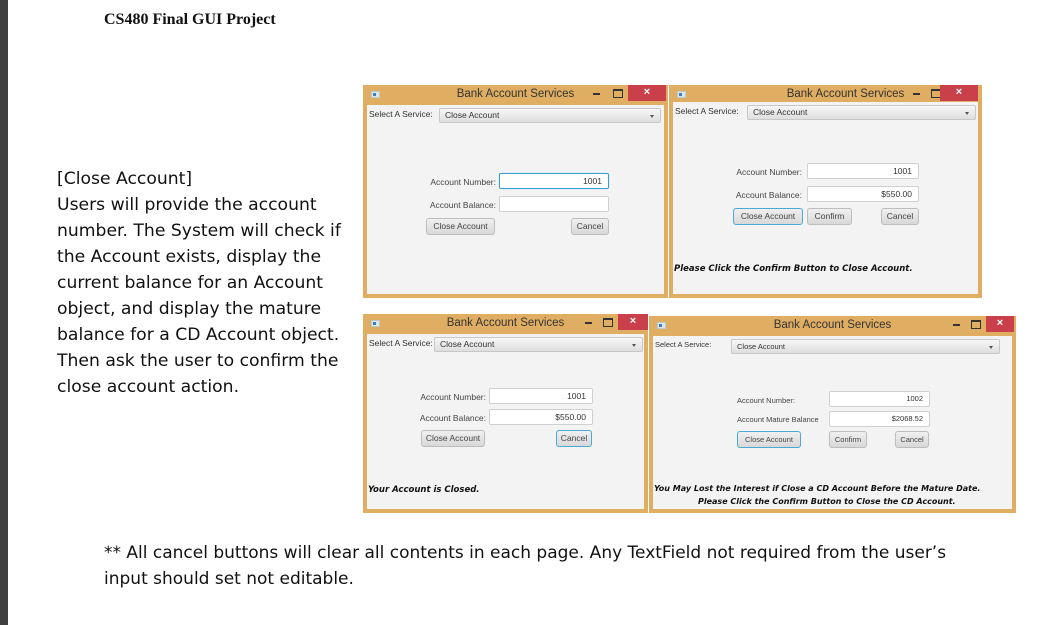 The image size is (1039, 625). What do you see at coordinates (424, 490) in the screenshot?
I see `status-message: Your Account is Closed.` at bounding box center [424, 490].